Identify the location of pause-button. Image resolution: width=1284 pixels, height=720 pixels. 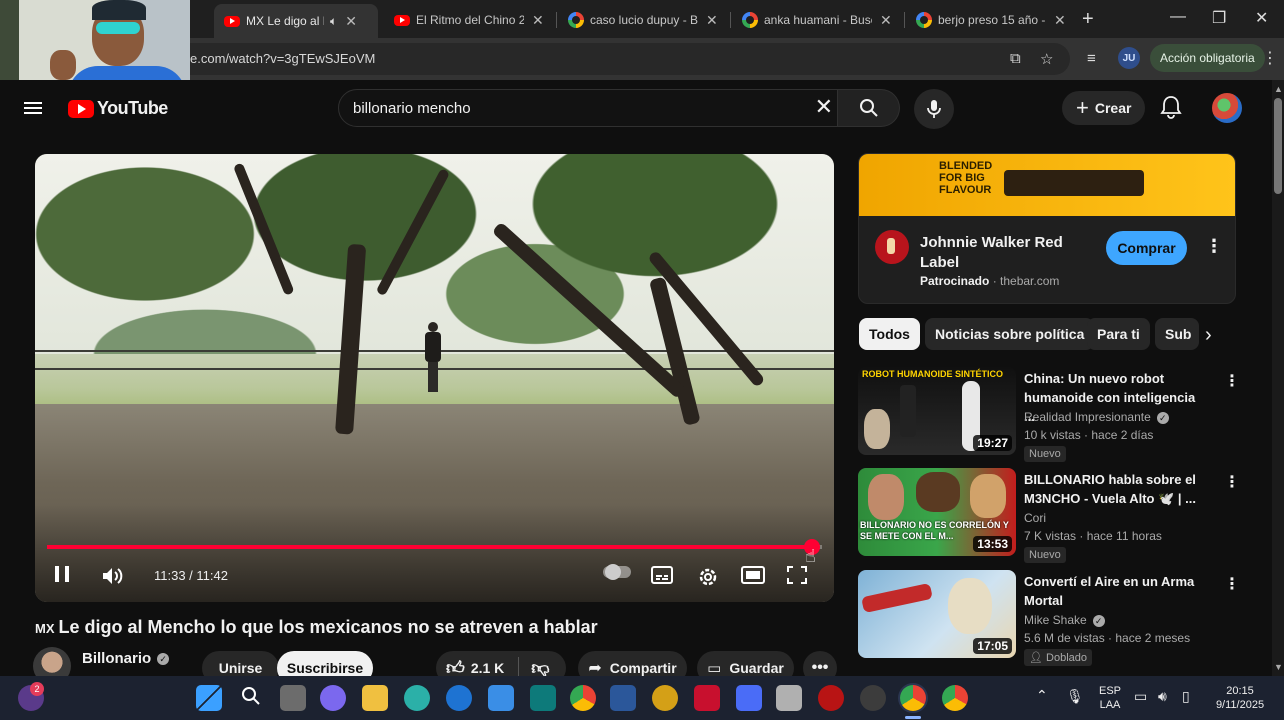
(62, 574).